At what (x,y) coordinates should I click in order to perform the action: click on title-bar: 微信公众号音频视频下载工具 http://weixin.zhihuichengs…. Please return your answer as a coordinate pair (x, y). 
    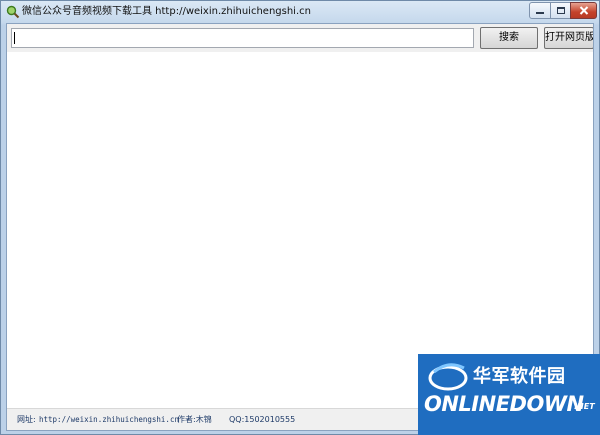
    Looking at the image, I should click on (300, 12).